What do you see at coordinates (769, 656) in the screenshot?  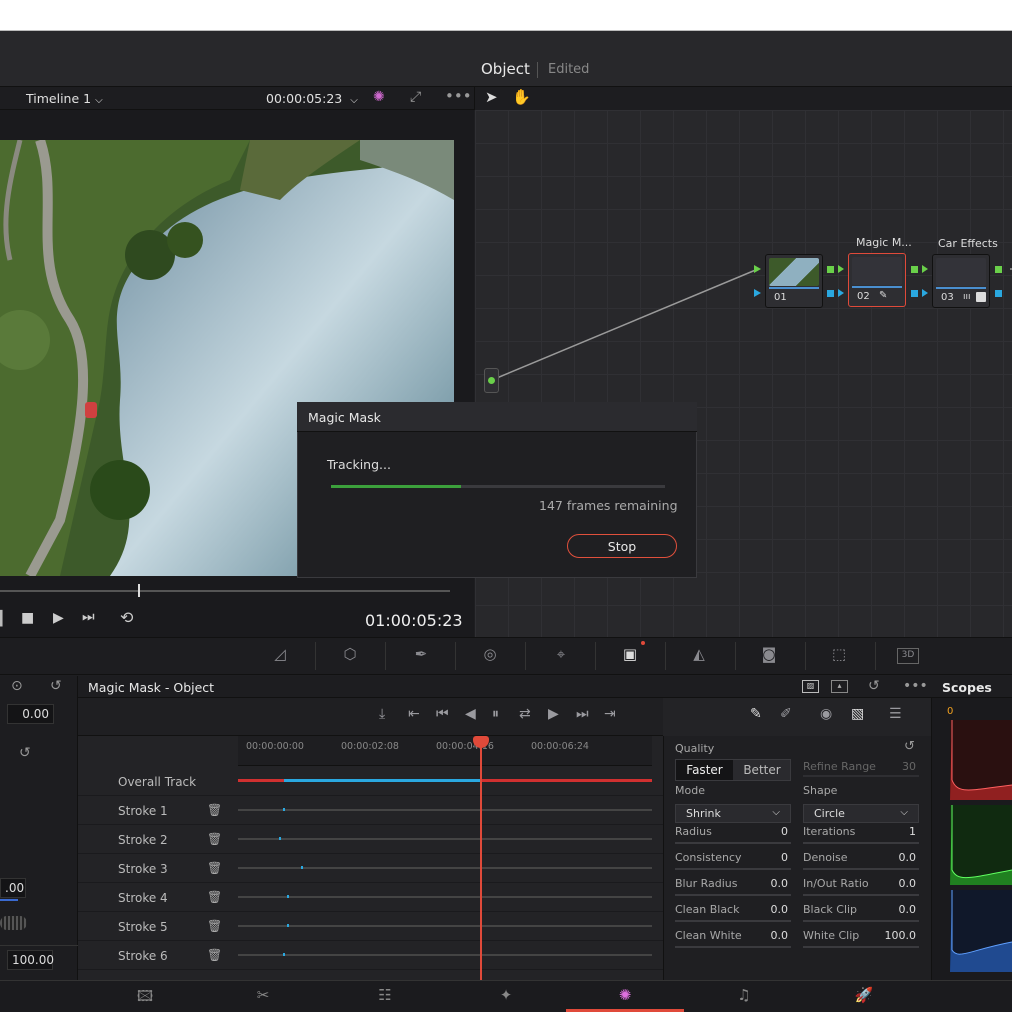 I see `key-icon: ◙` at bounding box center [769, 656].